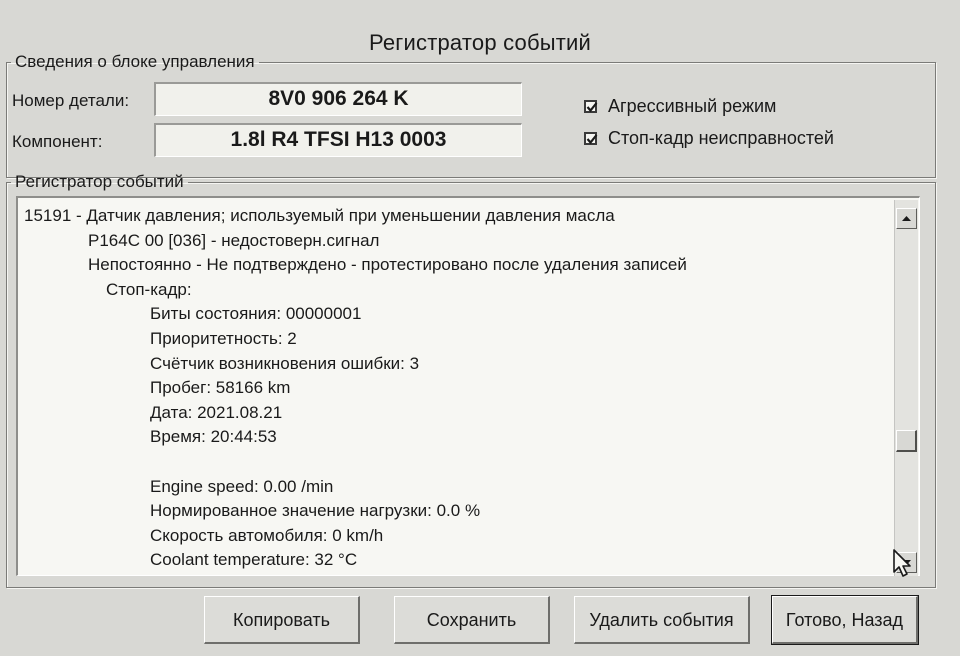  I want to click on scroll-thumb, so click(906, 441).